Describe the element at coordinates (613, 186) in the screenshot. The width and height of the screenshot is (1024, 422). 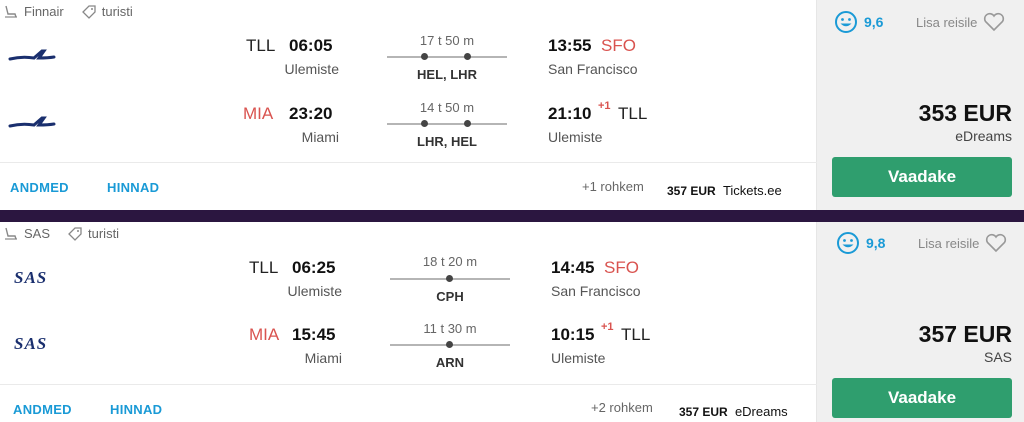
I see `more-offers-link: +1 rohkem` at that location.